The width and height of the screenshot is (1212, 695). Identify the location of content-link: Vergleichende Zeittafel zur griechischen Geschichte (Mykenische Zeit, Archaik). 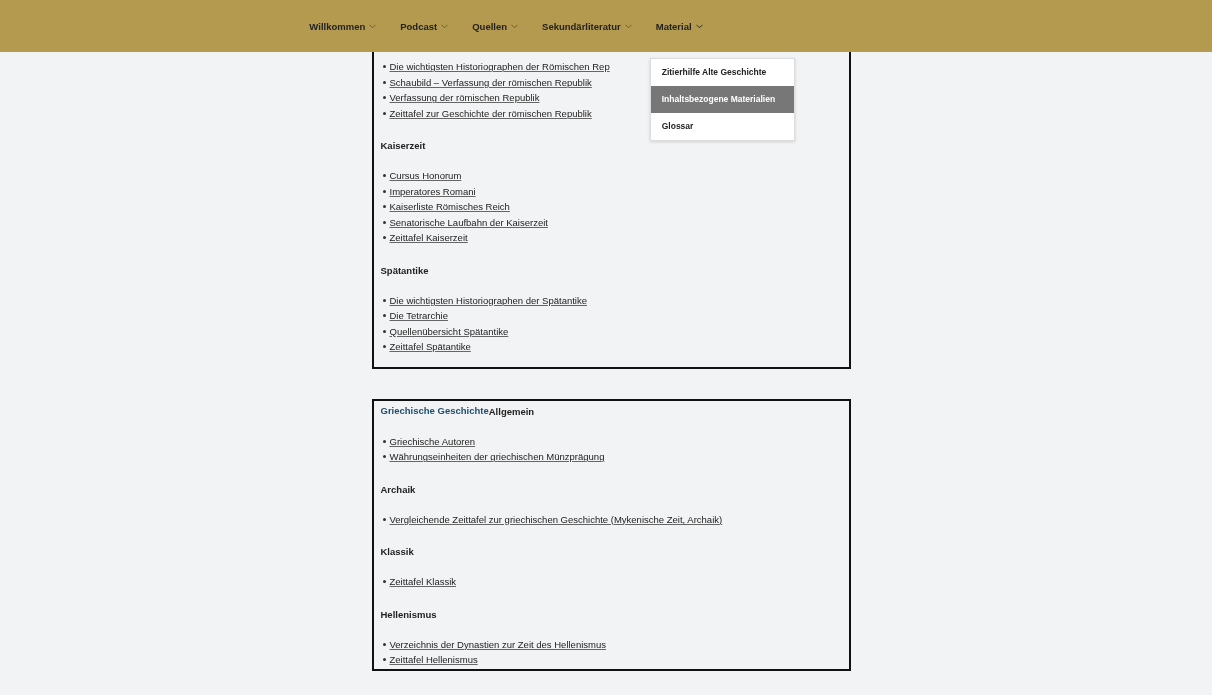
(556, 519).